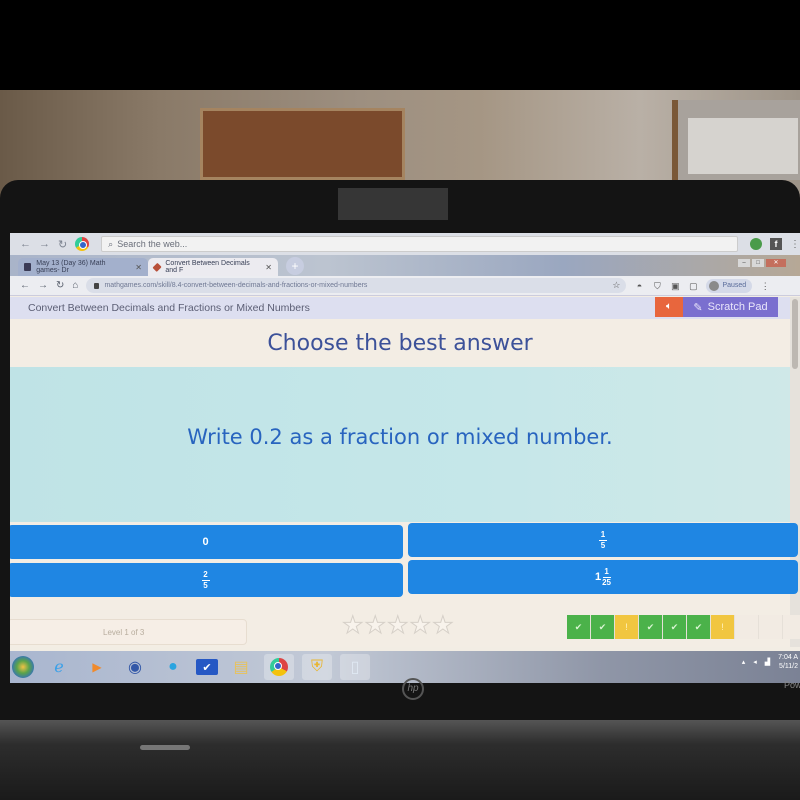 This screenshot has width=800, height=800. I want to click on wall-picture, so click(736, 140).